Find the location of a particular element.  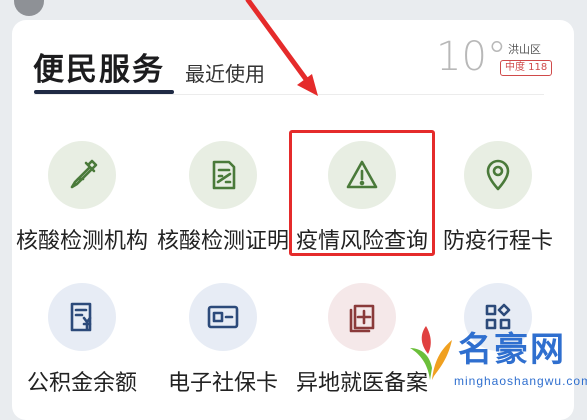

watermark-url: minghaoshangwu.com is located at coordinates (520, 381).